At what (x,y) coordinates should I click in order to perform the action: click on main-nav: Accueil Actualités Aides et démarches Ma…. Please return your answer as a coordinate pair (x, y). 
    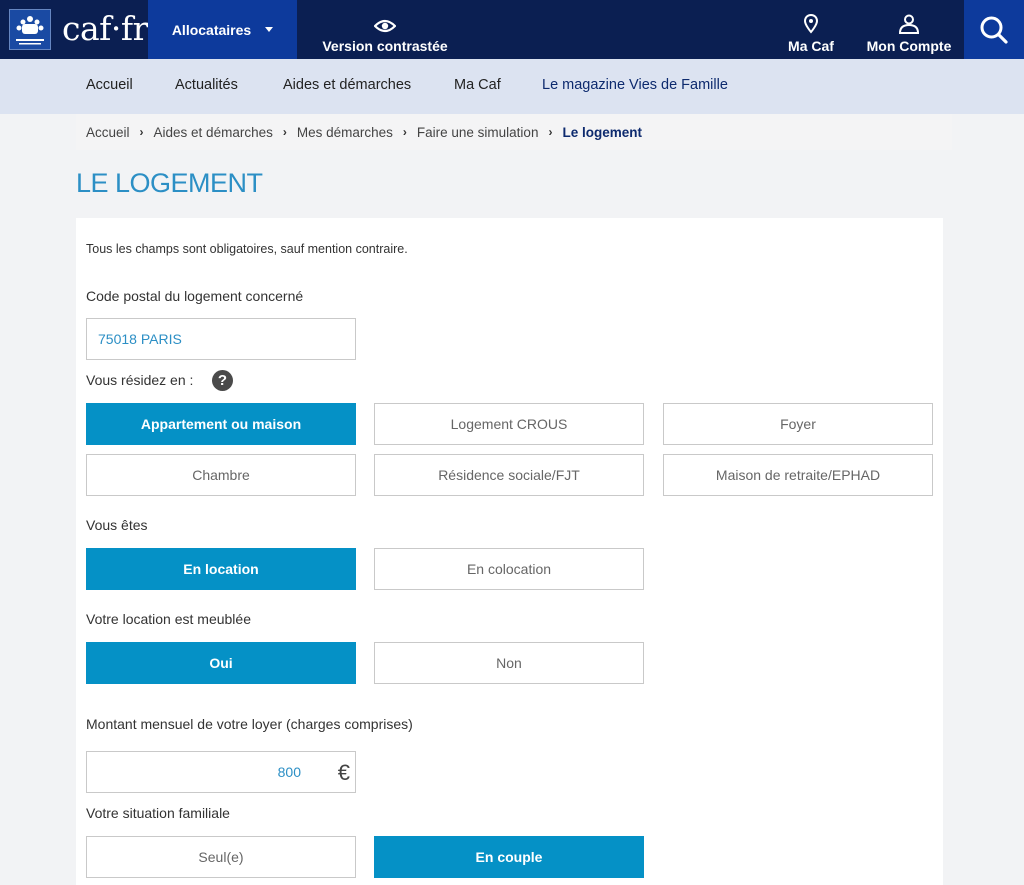
    Looking at the image, I should click on (512, 86).